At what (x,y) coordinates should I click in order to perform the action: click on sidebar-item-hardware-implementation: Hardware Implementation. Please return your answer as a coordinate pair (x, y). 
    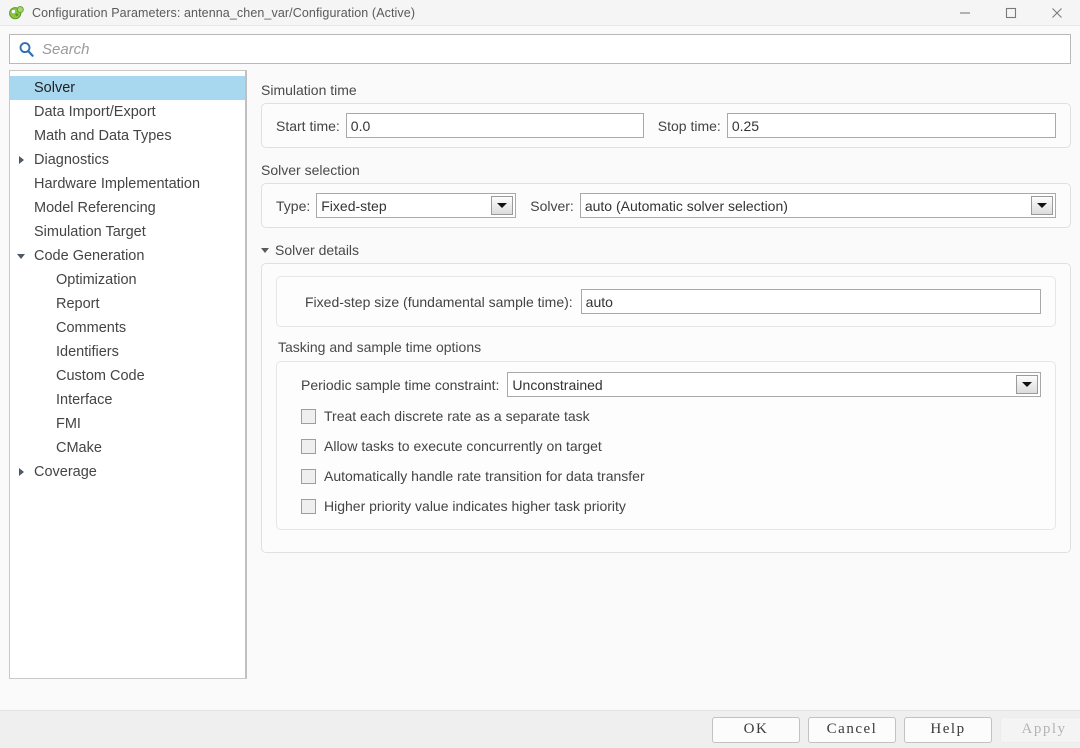
    Looking at the image, I should click on (127, 184).